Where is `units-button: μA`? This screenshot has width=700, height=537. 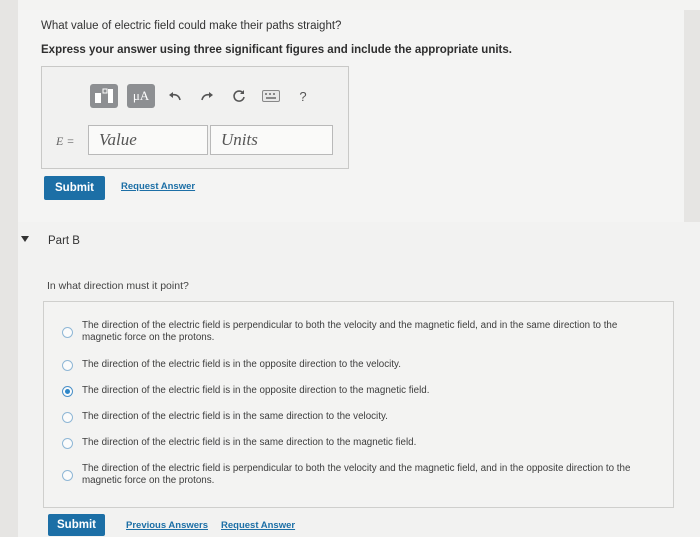
units-button: μA is located at coordinates (141, 96).